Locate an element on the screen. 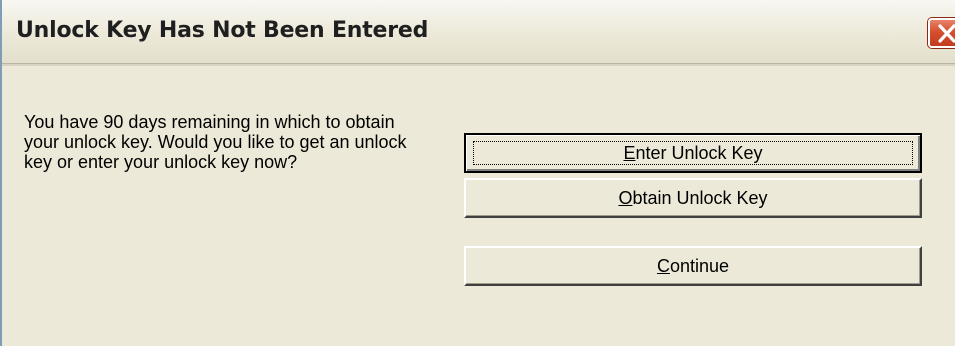  dialog-title: Unlock Key Has Not Been Entered is located at coordinates (222, 30).